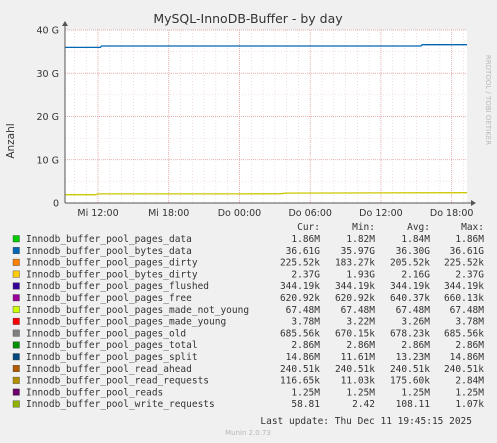 The height and width of the screenshot is (443, 497). I want to click on legend-max-value: 1.25M, so click(469, 392).